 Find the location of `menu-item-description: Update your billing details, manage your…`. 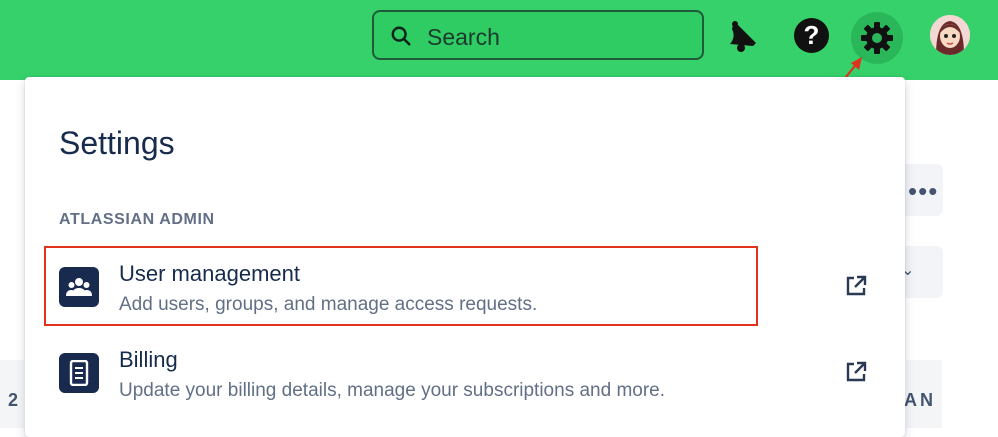

menu-item-description: Update your billing details, manage your… is located at coordinates (392, 390).